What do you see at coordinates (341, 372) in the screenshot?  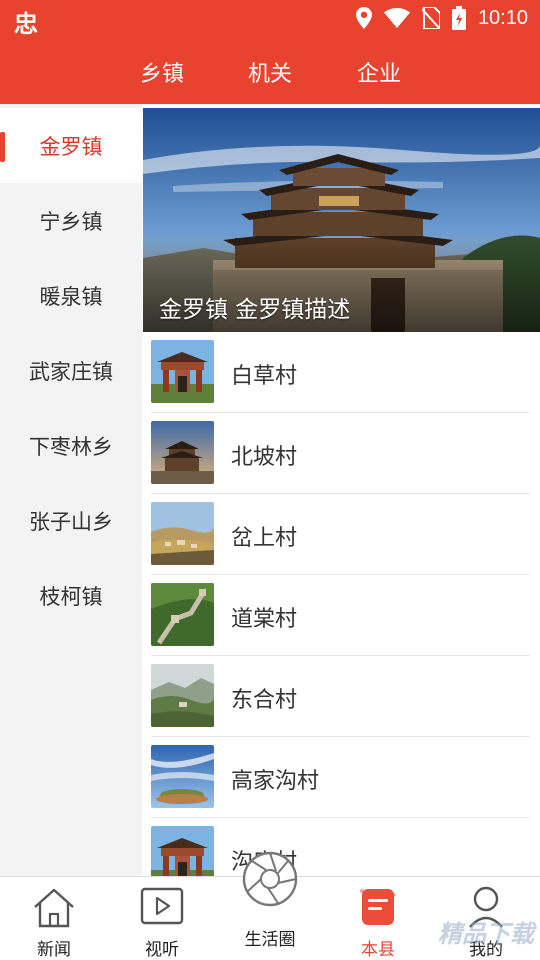 I see `list-item: 白草村` at bounding box center [341, 372].